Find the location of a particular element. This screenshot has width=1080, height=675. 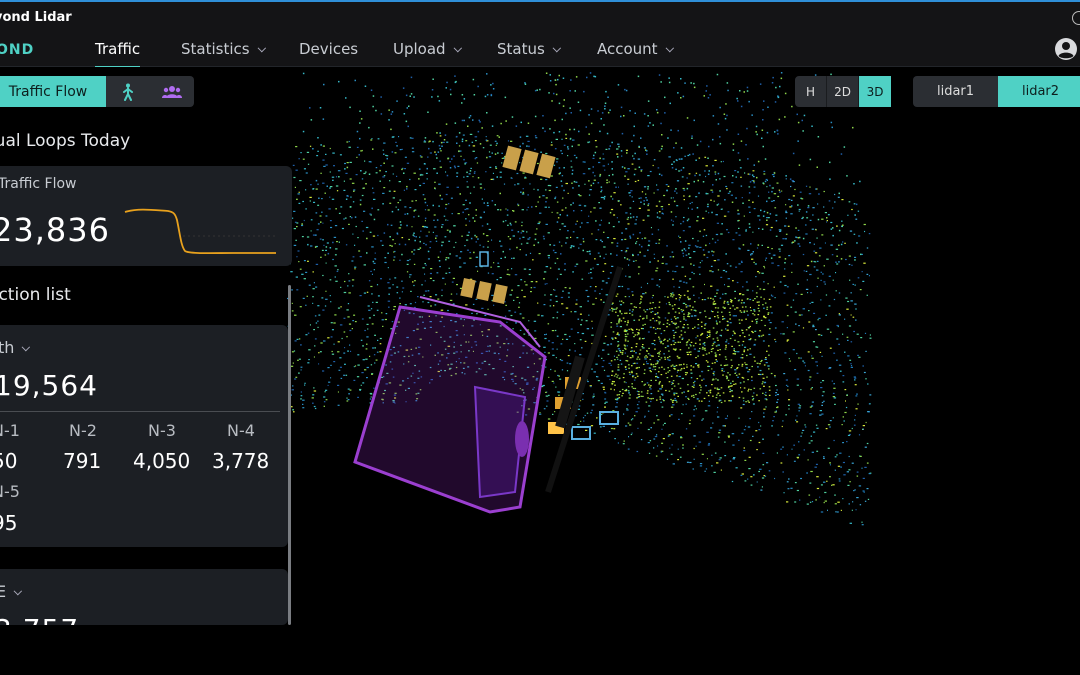

north-cell-label: N-1 is located at coordinates (10, 430).